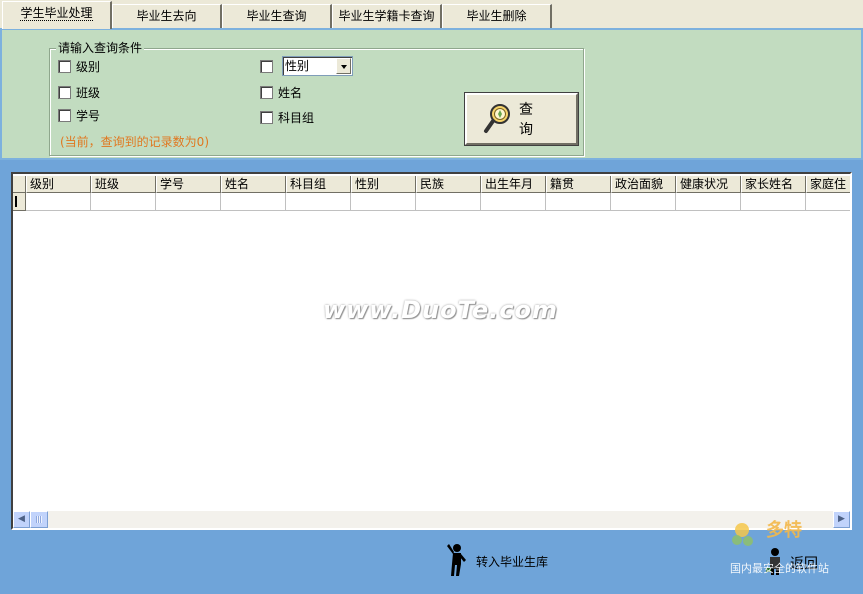  What do you see at coordinates (266, 66) in the screenshot?
I see `gender-checkbox` at bounding box center [266, 66].